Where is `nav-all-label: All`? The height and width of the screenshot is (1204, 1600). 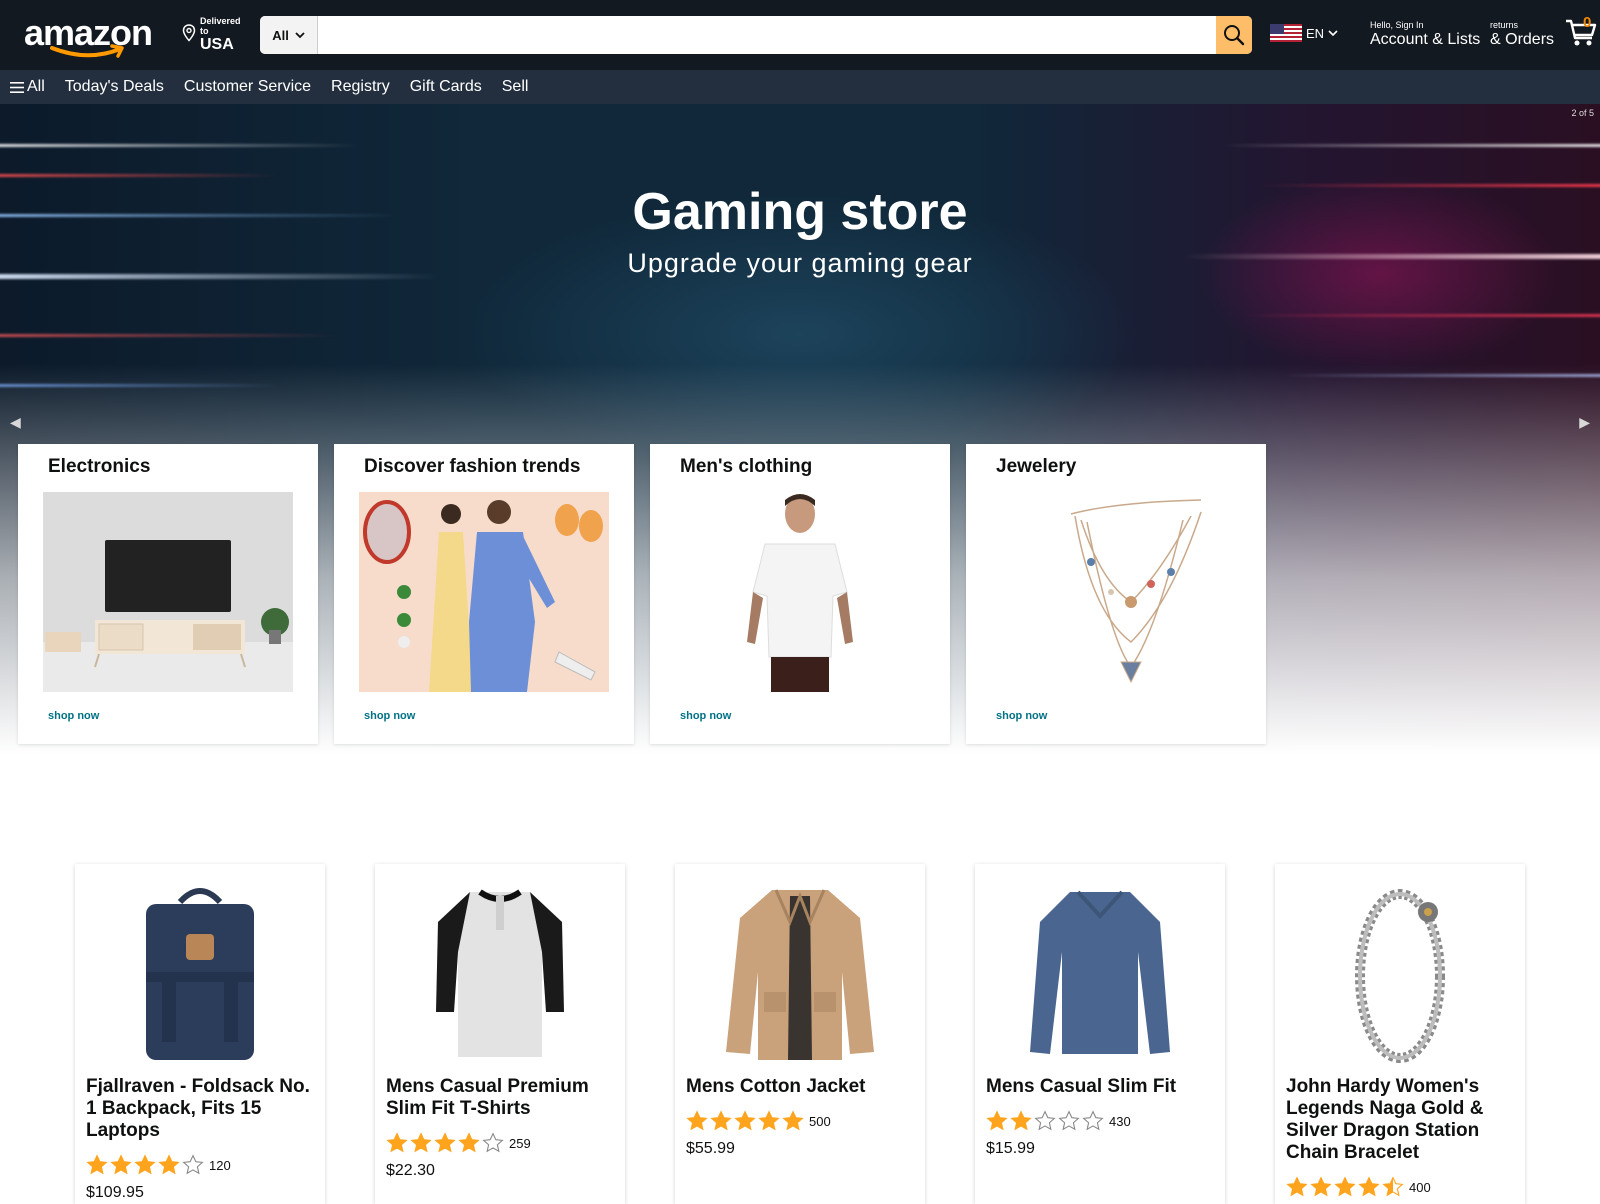
nav-all-label: All is located at coordinates (36, 86).